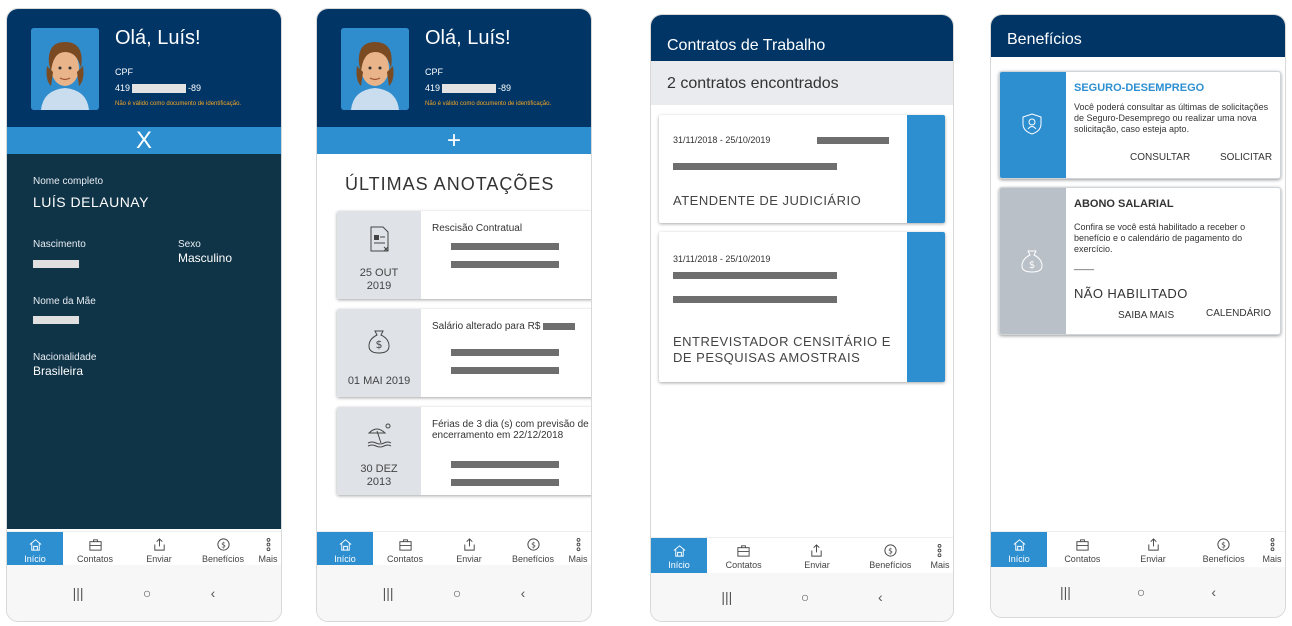  What do you see at coordinates (405, 545) in the screenshot?
I see `briefcase-icon` at bounding box center [405, 545].